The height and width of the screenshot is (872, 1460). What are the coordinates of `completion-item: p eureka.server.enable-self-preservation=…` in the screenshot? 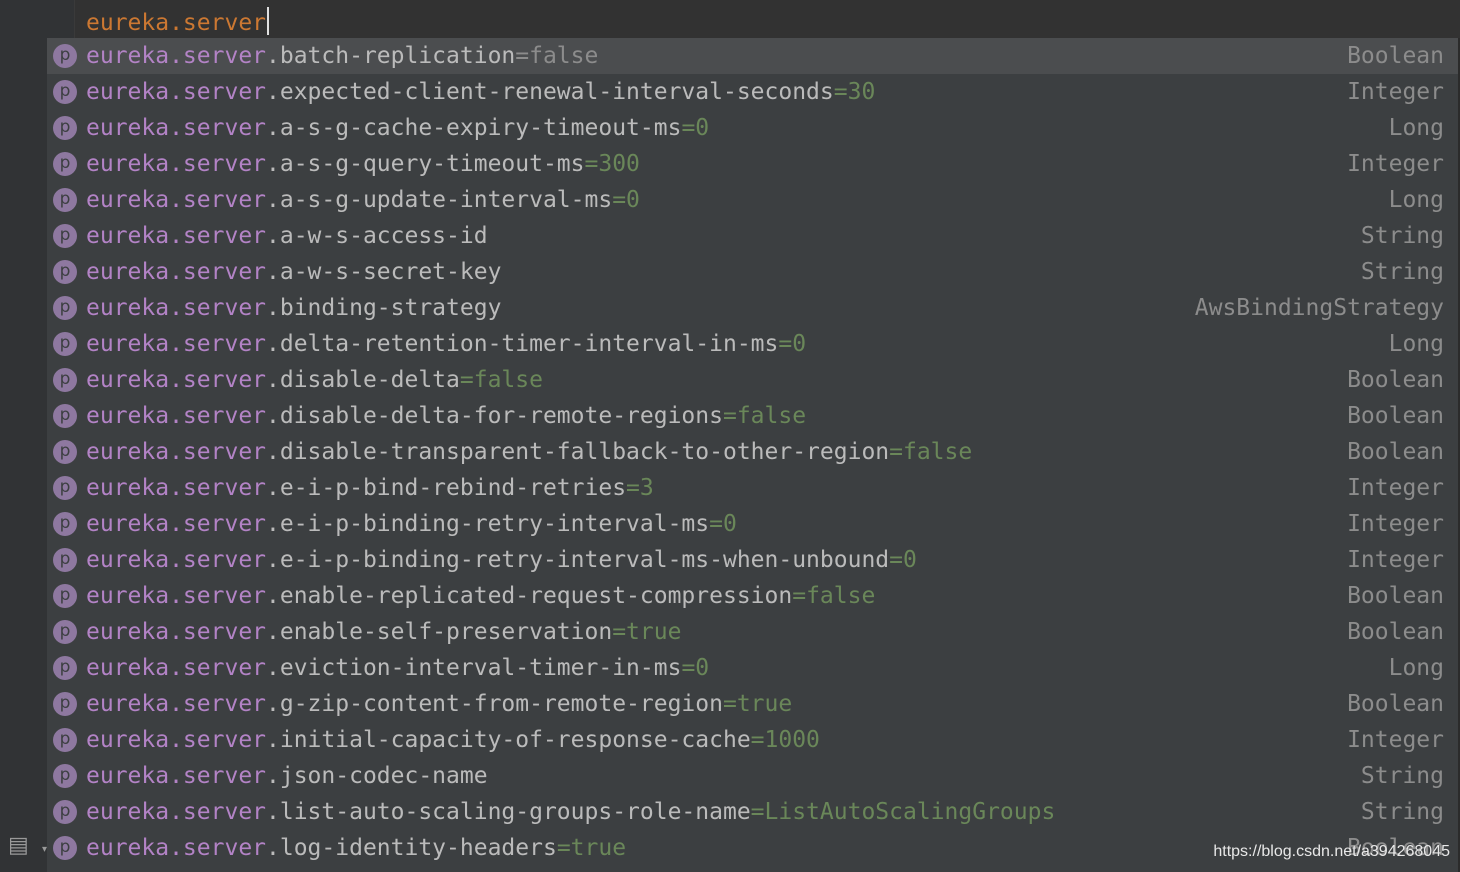 It's located at (752, 632).